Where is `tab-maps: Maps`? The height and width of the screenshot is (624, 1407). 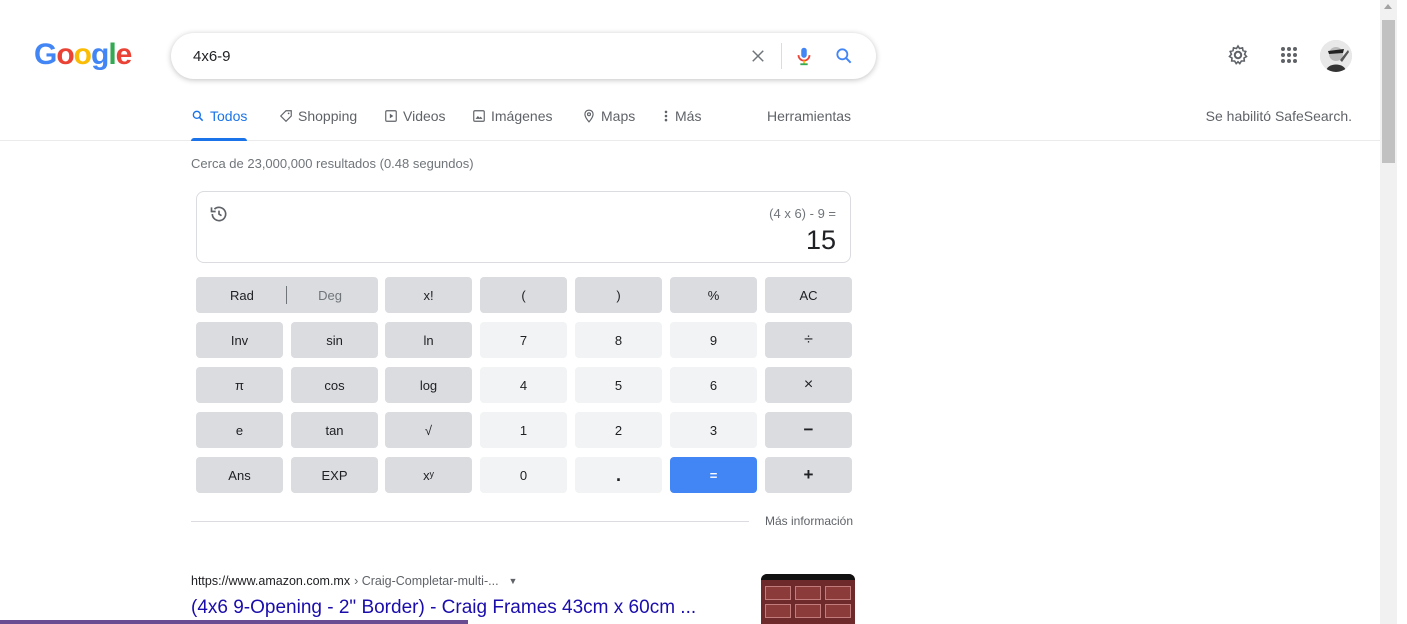
tab-maps: Maps is located at coordinates (608, 124).